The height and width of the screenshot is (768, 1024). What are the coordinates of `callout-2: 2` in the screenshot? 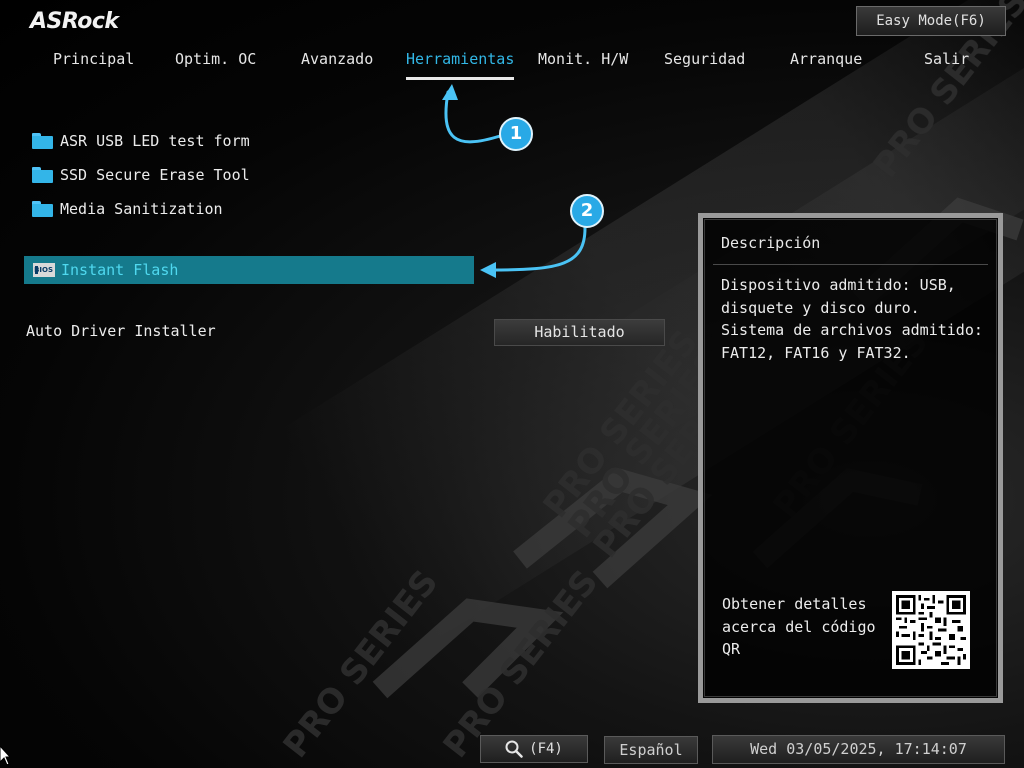 It's located at (587, 211).